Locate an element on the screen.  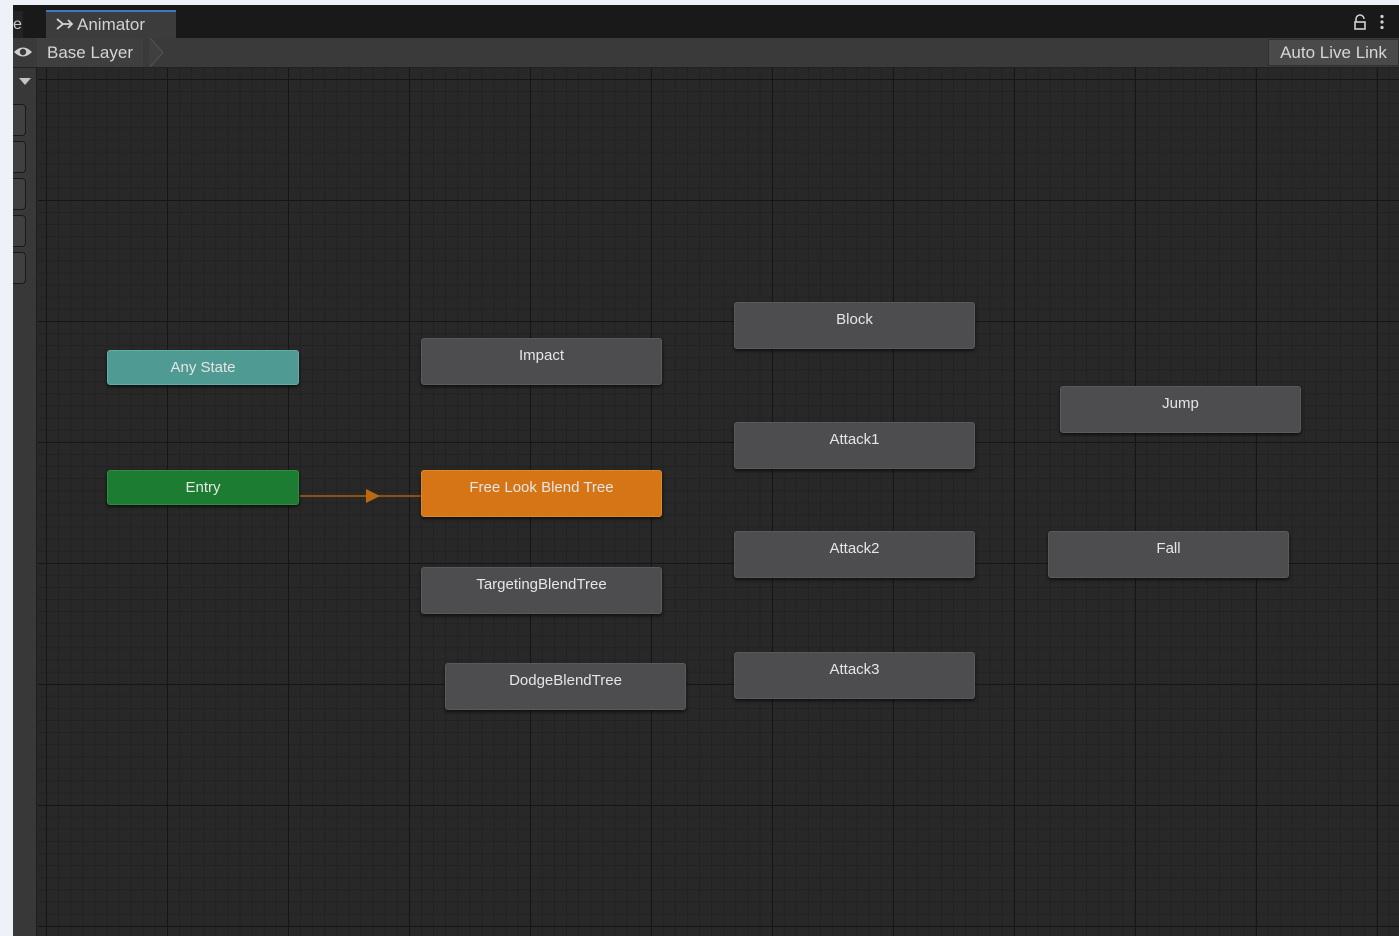
state-fall: Fall is located at coordinates (1168, 554).